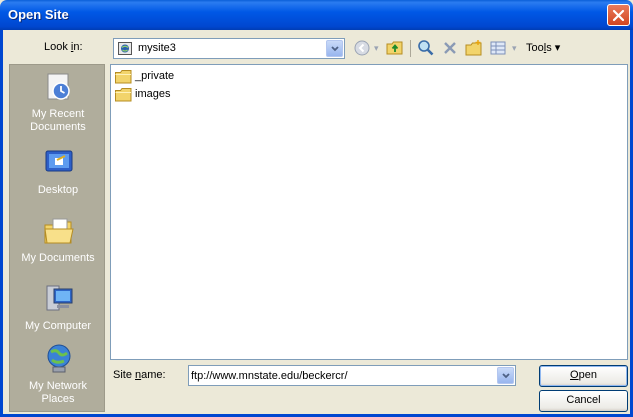 The width and height of the screenshot is (633, 417). What do you see at coordinates (59, 231) in the screenshot?
I see `my-documents-icon` at bounding box center [59, 231].